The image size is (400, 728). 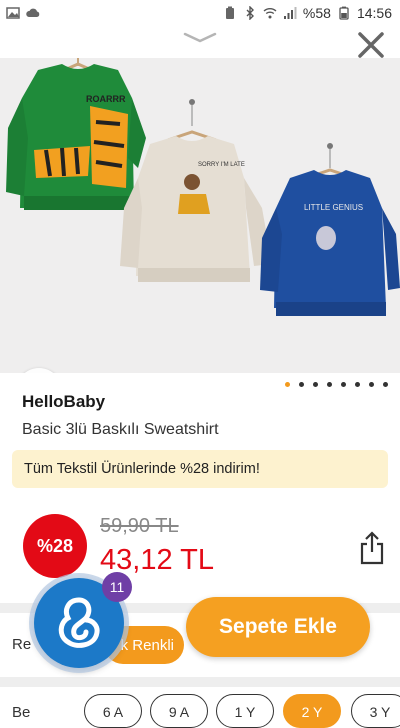 I want to click on signal-icon, so click(x=290, y=13).